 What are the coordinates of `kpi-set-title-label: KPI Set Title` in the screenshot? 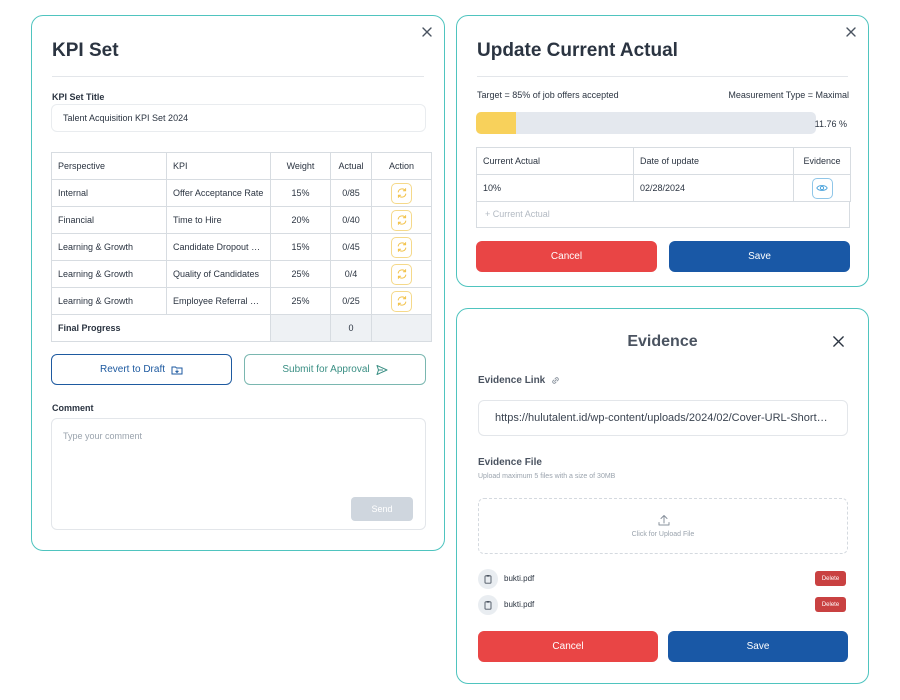 It's located at (78, 97).